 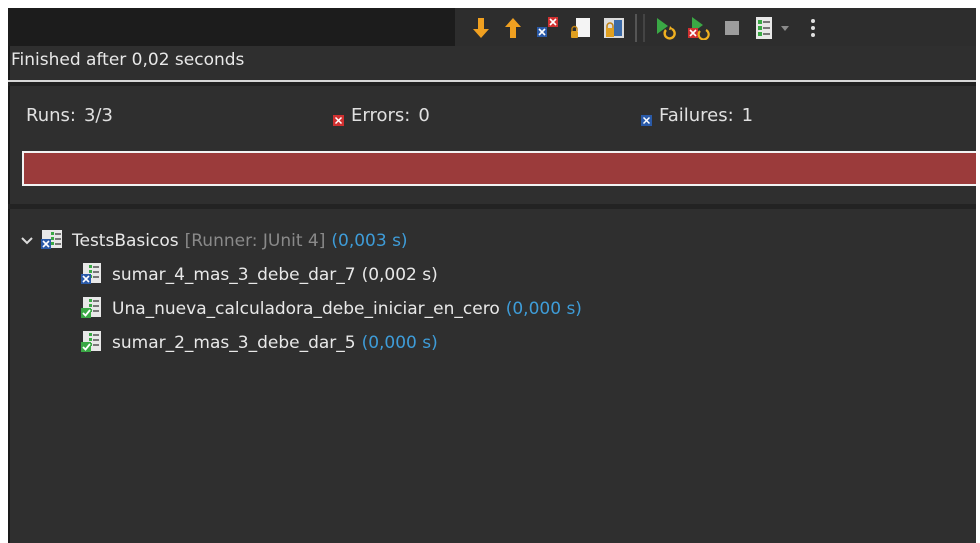 I want to click on window-edge, so click(x=978, y=271).